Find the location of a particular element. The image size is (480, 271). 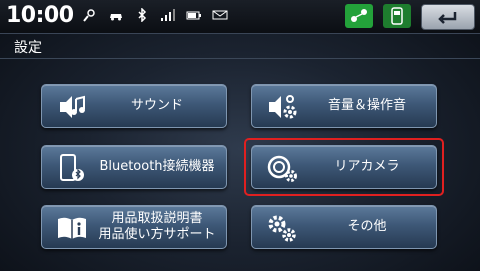

volume-operation-sound-button: 音量＆操作音 is located at coordinates (344, 106).